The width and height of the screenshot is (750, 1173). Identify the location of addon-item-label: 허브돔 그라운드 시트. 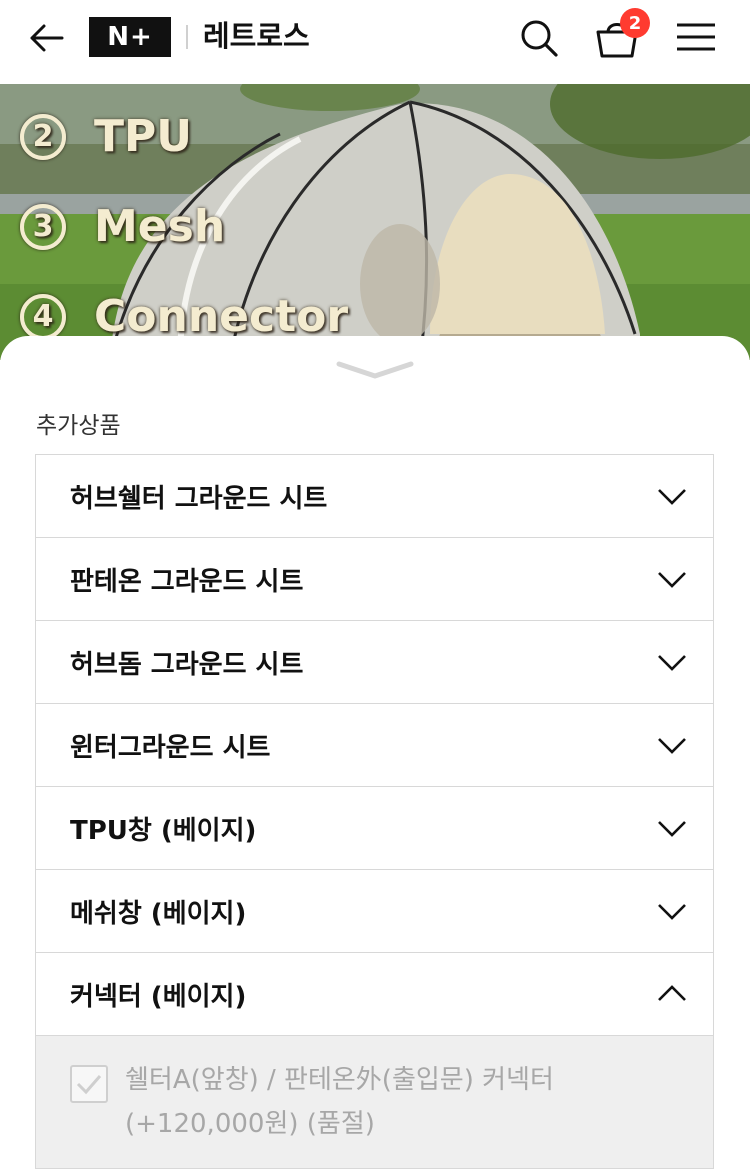
(187, 664).